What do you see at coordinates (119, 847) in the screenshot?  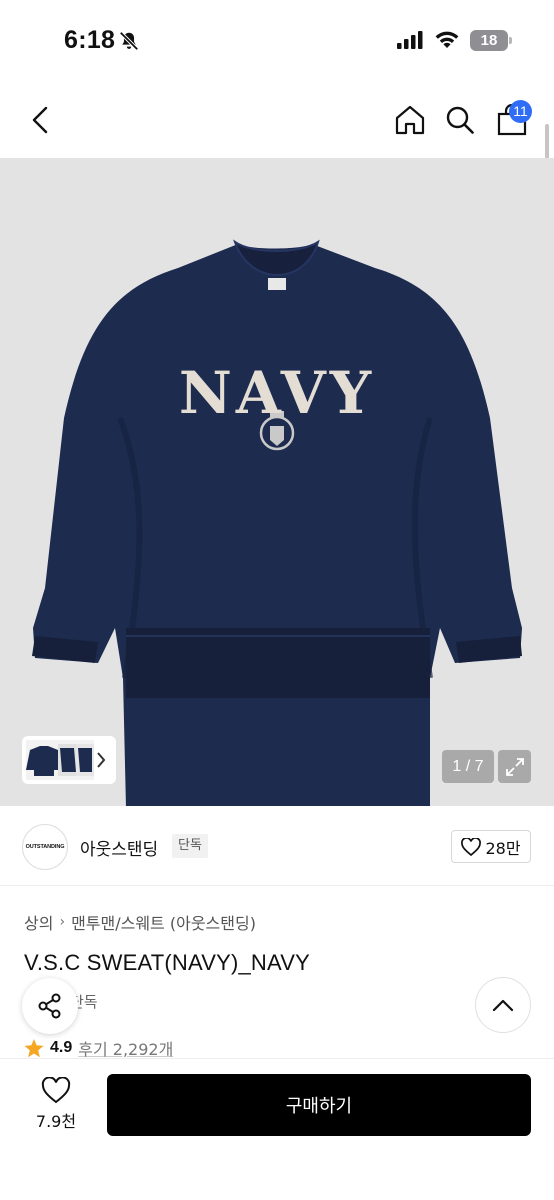 I see `brand-name: 아웃스탠딩` at bounding box center [119, 847].